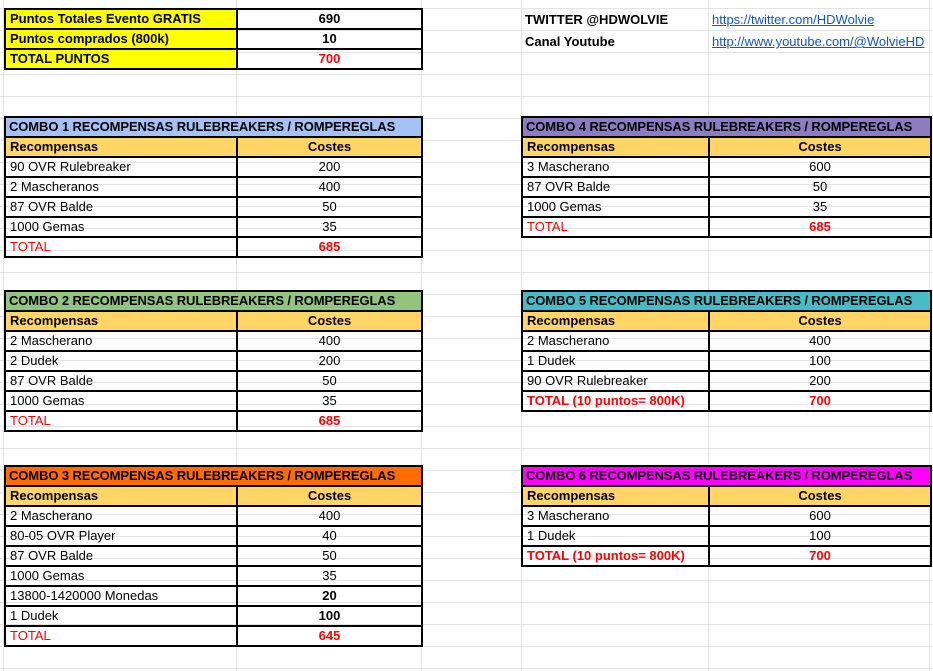 This screenshot has height=671, width=933. I want to click on reward-name: 2 Dudek, so click(121, 361).